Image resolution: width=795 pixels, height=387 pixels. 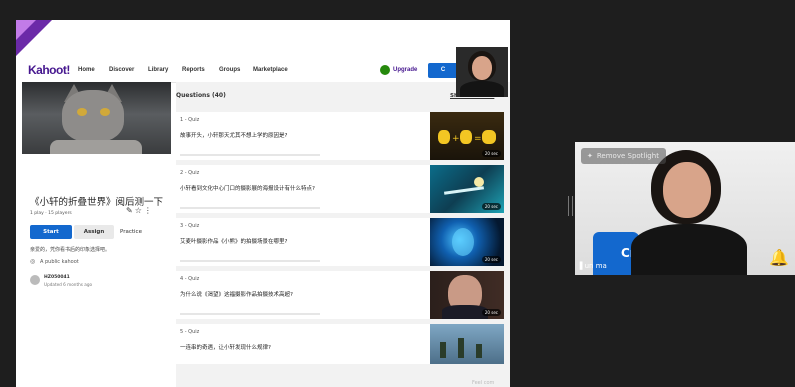 What do you see at coordinates (234, 242) in the screenshot?
I see `question-text: 艾麦叶摄影作品《小熊》的拍摄场景在哪里?` at bounding box center [234, 242].